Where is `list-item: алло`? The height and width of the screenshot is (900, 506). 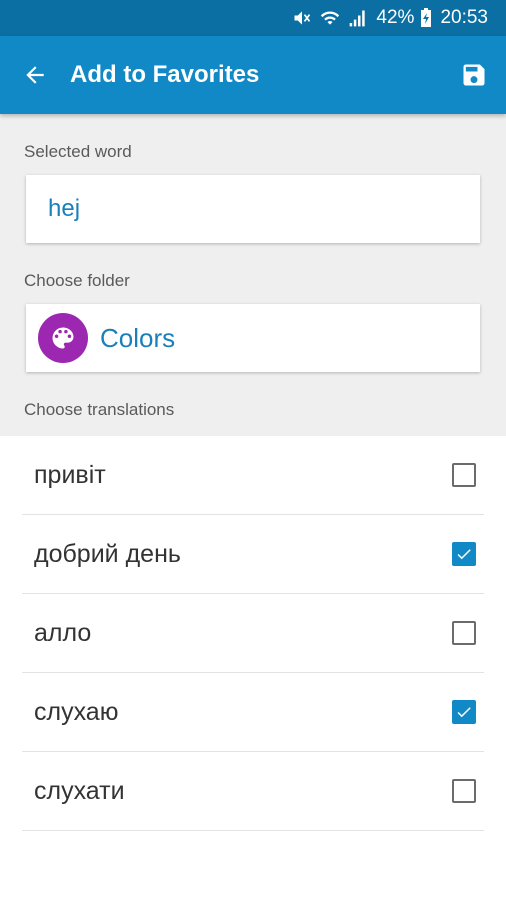
list-item: алло is located at coordinates (253, 633).